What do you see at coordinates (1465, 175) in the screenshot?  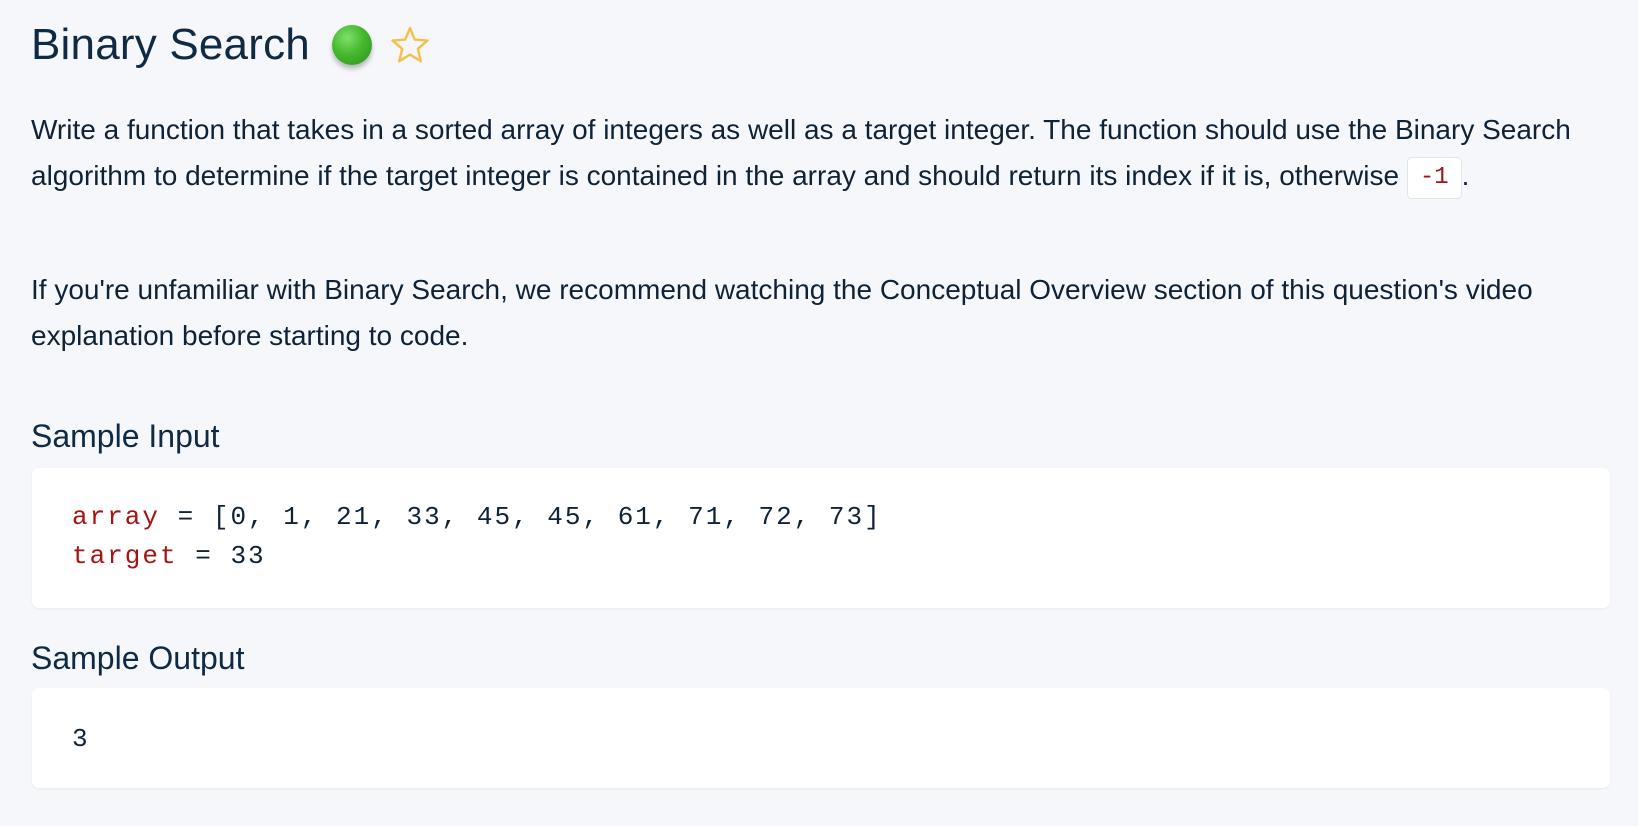 I see `description-end: .` at bounding box center [1465, 175].